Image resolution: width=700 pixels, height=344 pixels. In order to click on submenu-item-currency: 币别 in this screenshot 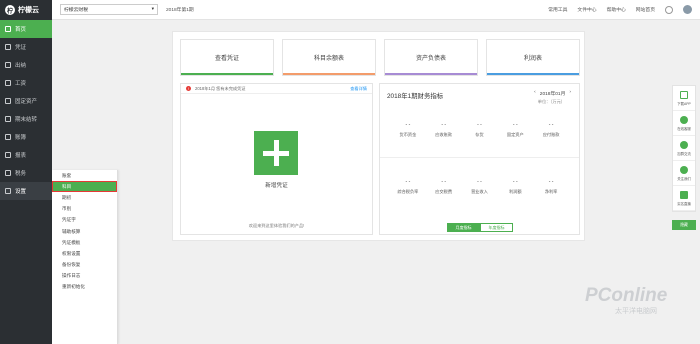, I will do `click(84, 209)`.